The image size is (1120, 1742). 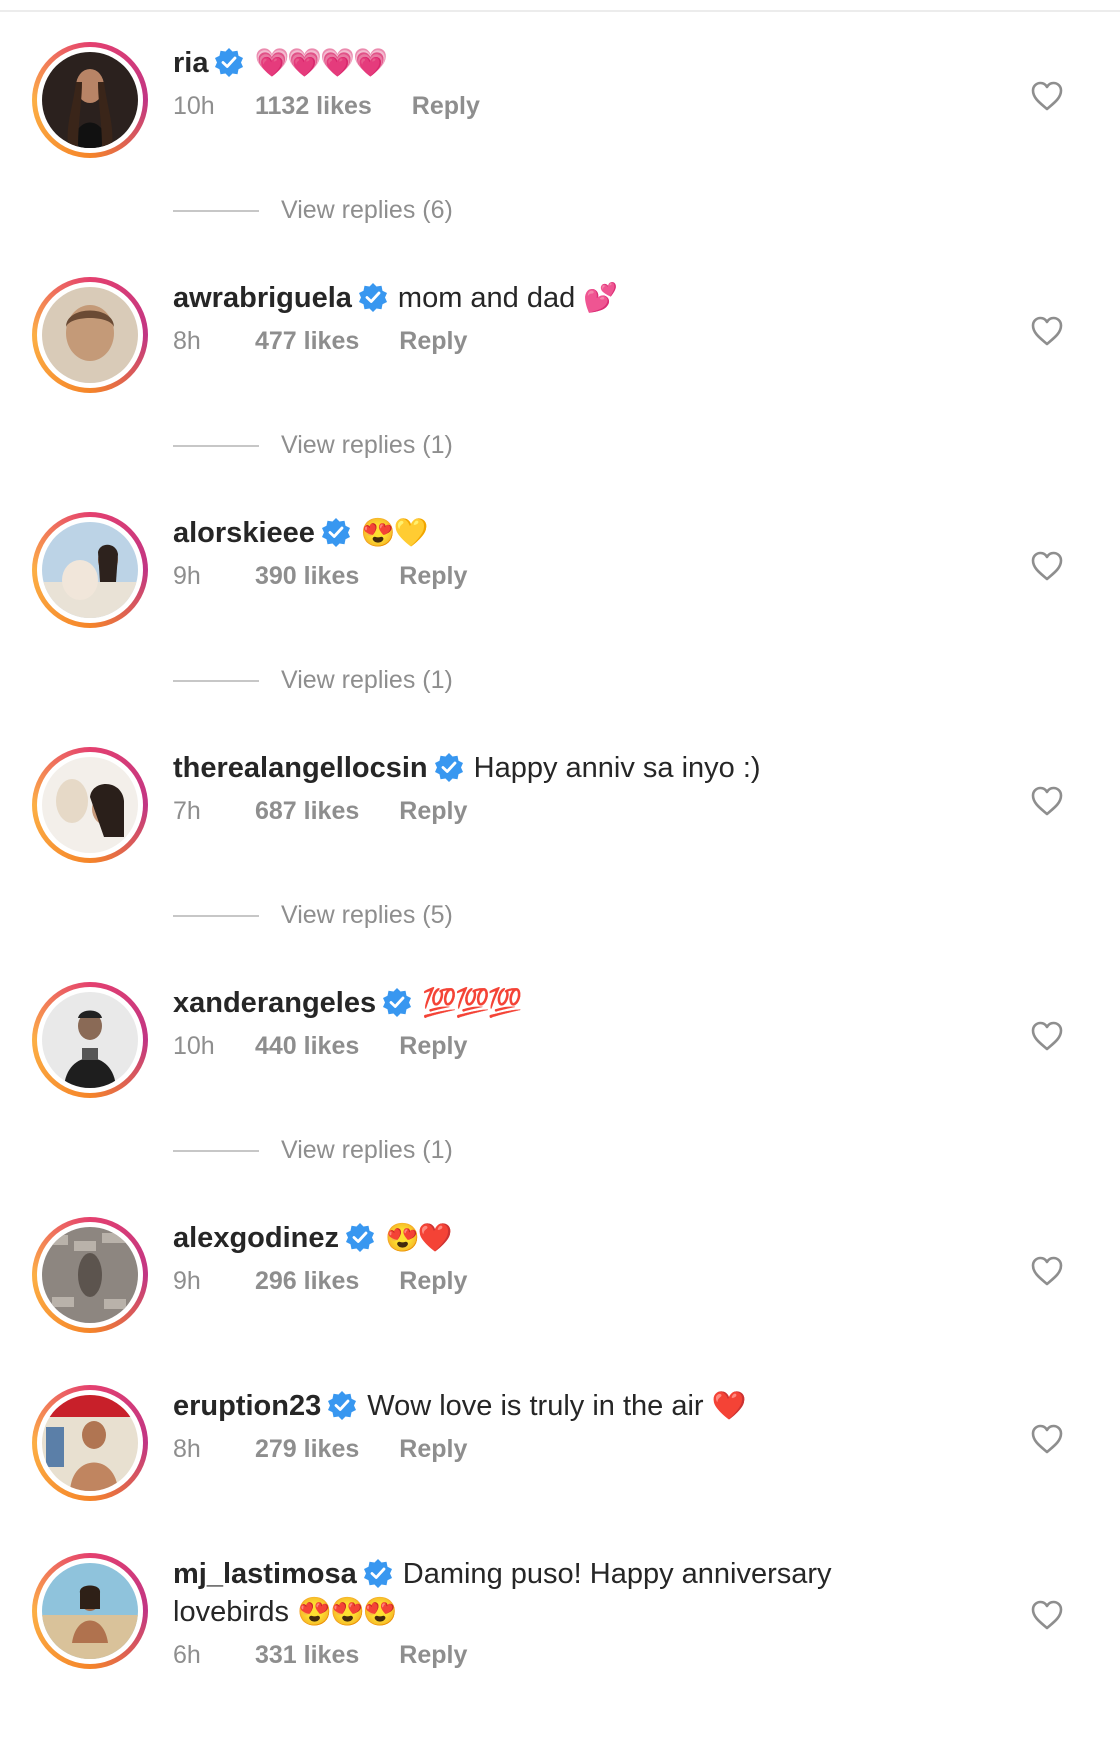 What do you see at coordinates (307, 811) in the screenshot?
I see `likes-count: 687 likes` at bounding box center [307, 811].